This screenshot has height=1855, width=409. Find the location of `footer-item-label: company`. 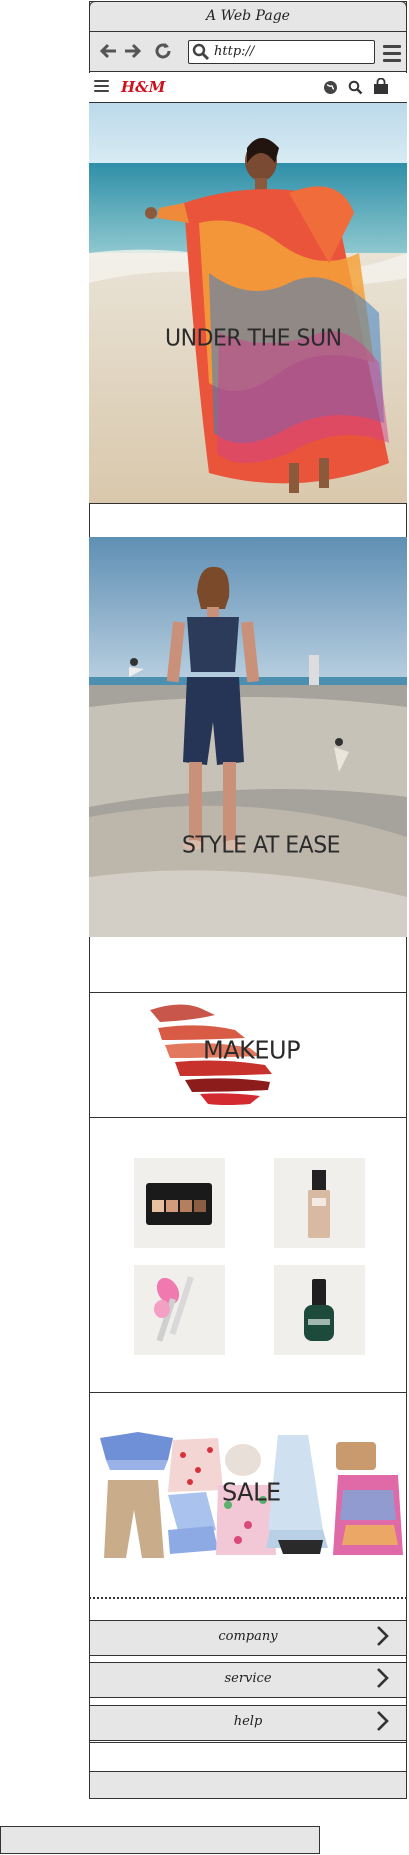

footer-item-label: company is located at coordinates (248, 1636).